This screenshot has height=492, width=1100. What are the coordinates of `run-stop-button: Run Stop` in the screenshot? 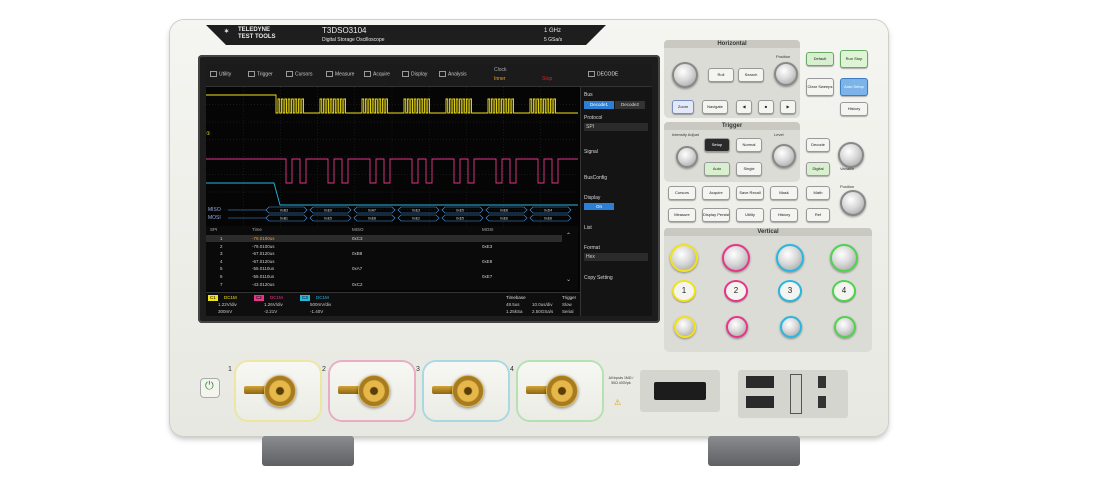 It's located at (854, 59).